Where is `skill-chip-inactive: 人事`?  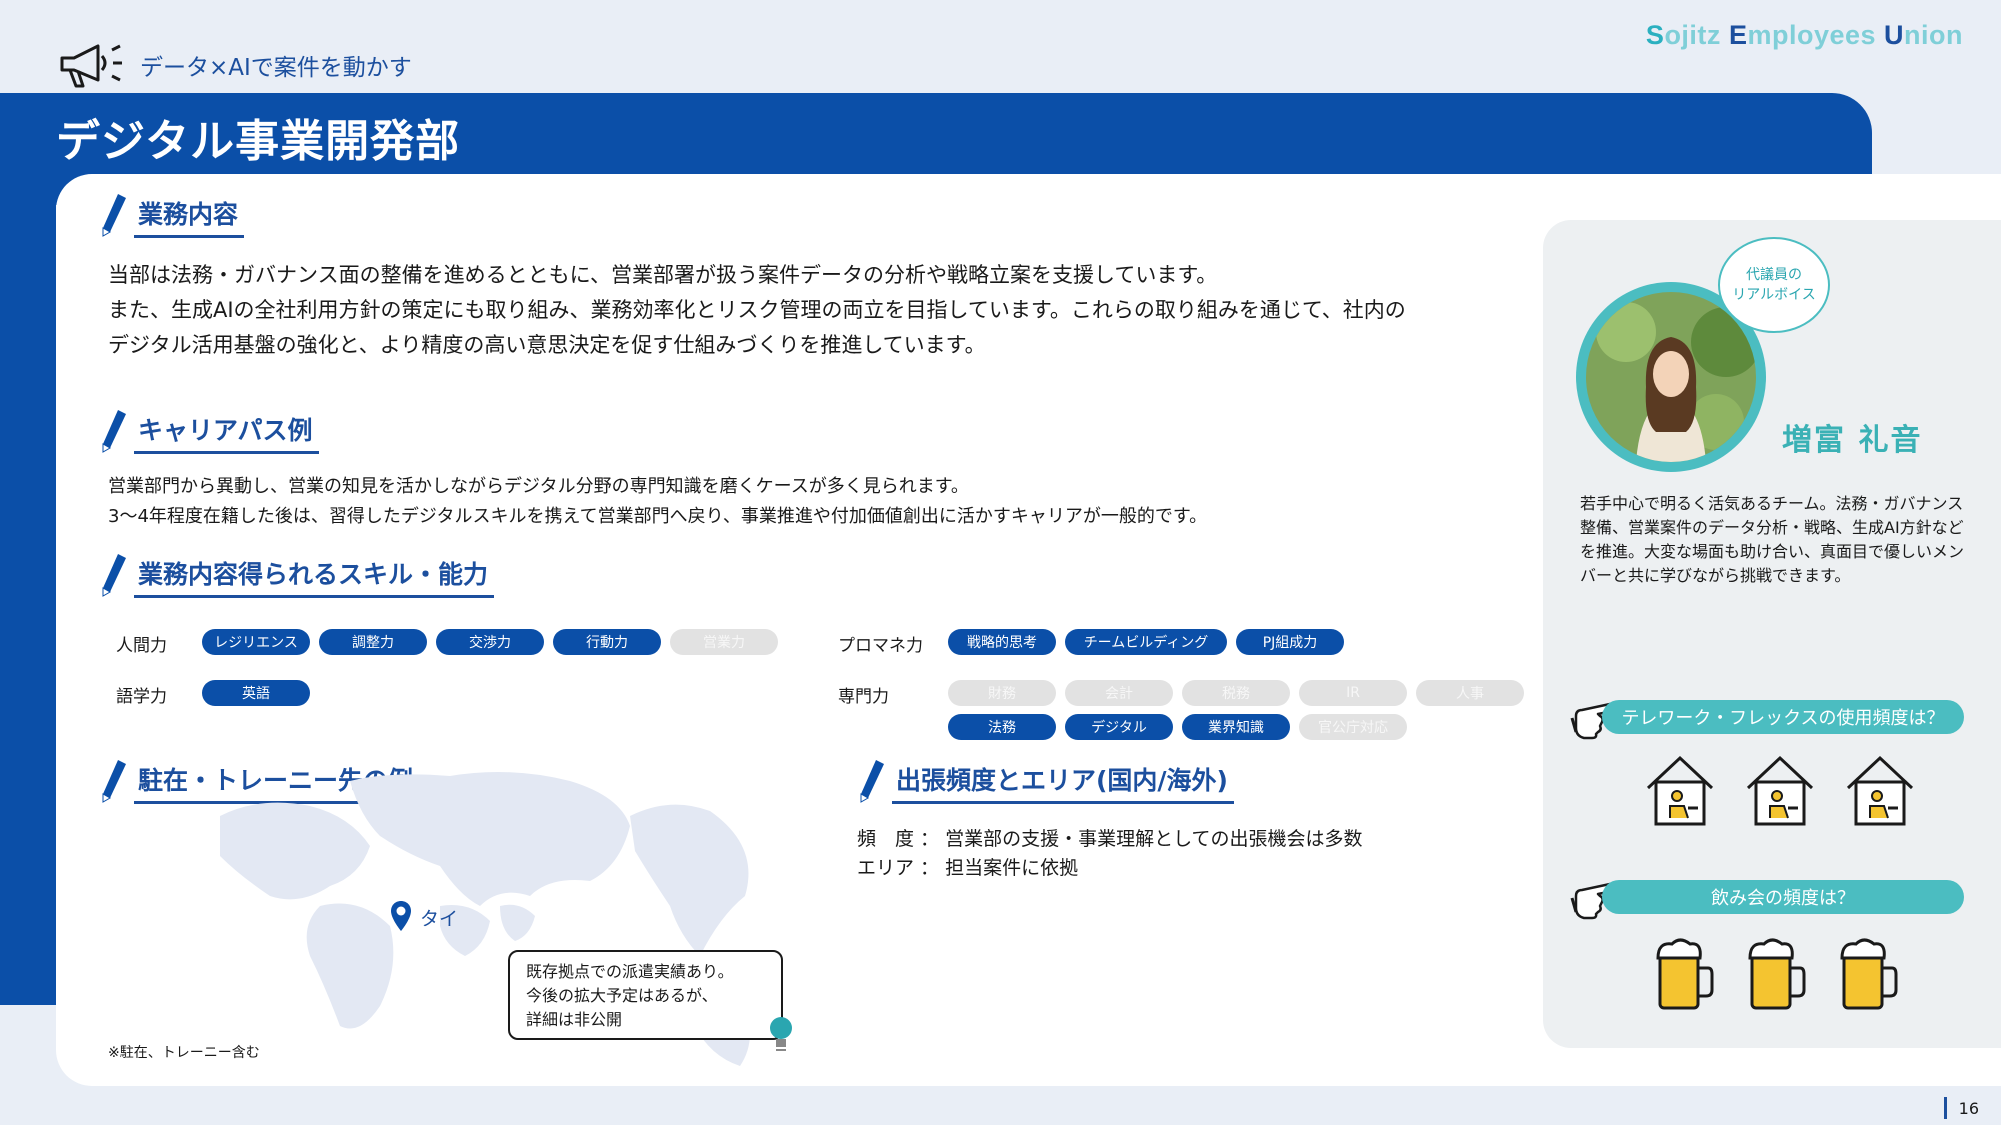
skill-chip-inactive: 人事 is located at coordinates (1470, 693).